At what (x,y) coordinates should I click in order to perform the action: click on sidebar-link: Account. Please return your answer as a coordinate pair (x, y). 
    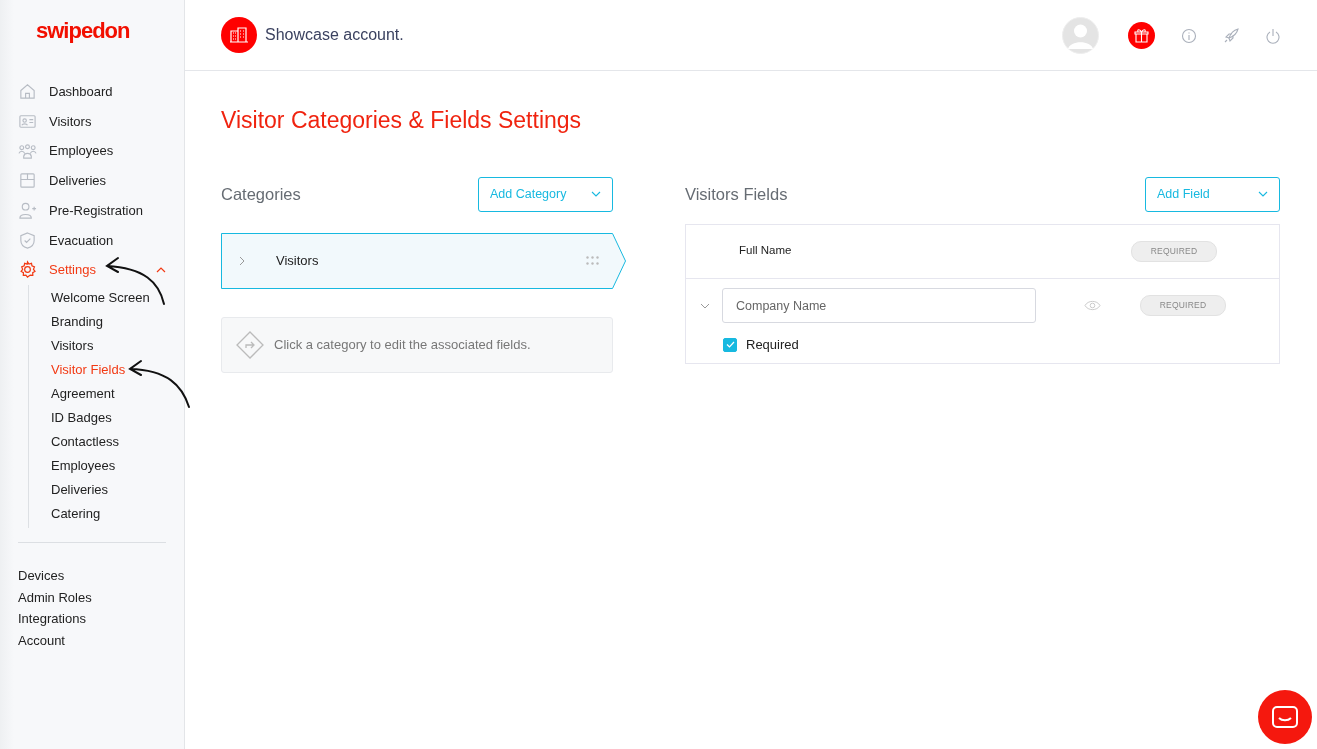
    Looking at the image, I should click on (41, 640).